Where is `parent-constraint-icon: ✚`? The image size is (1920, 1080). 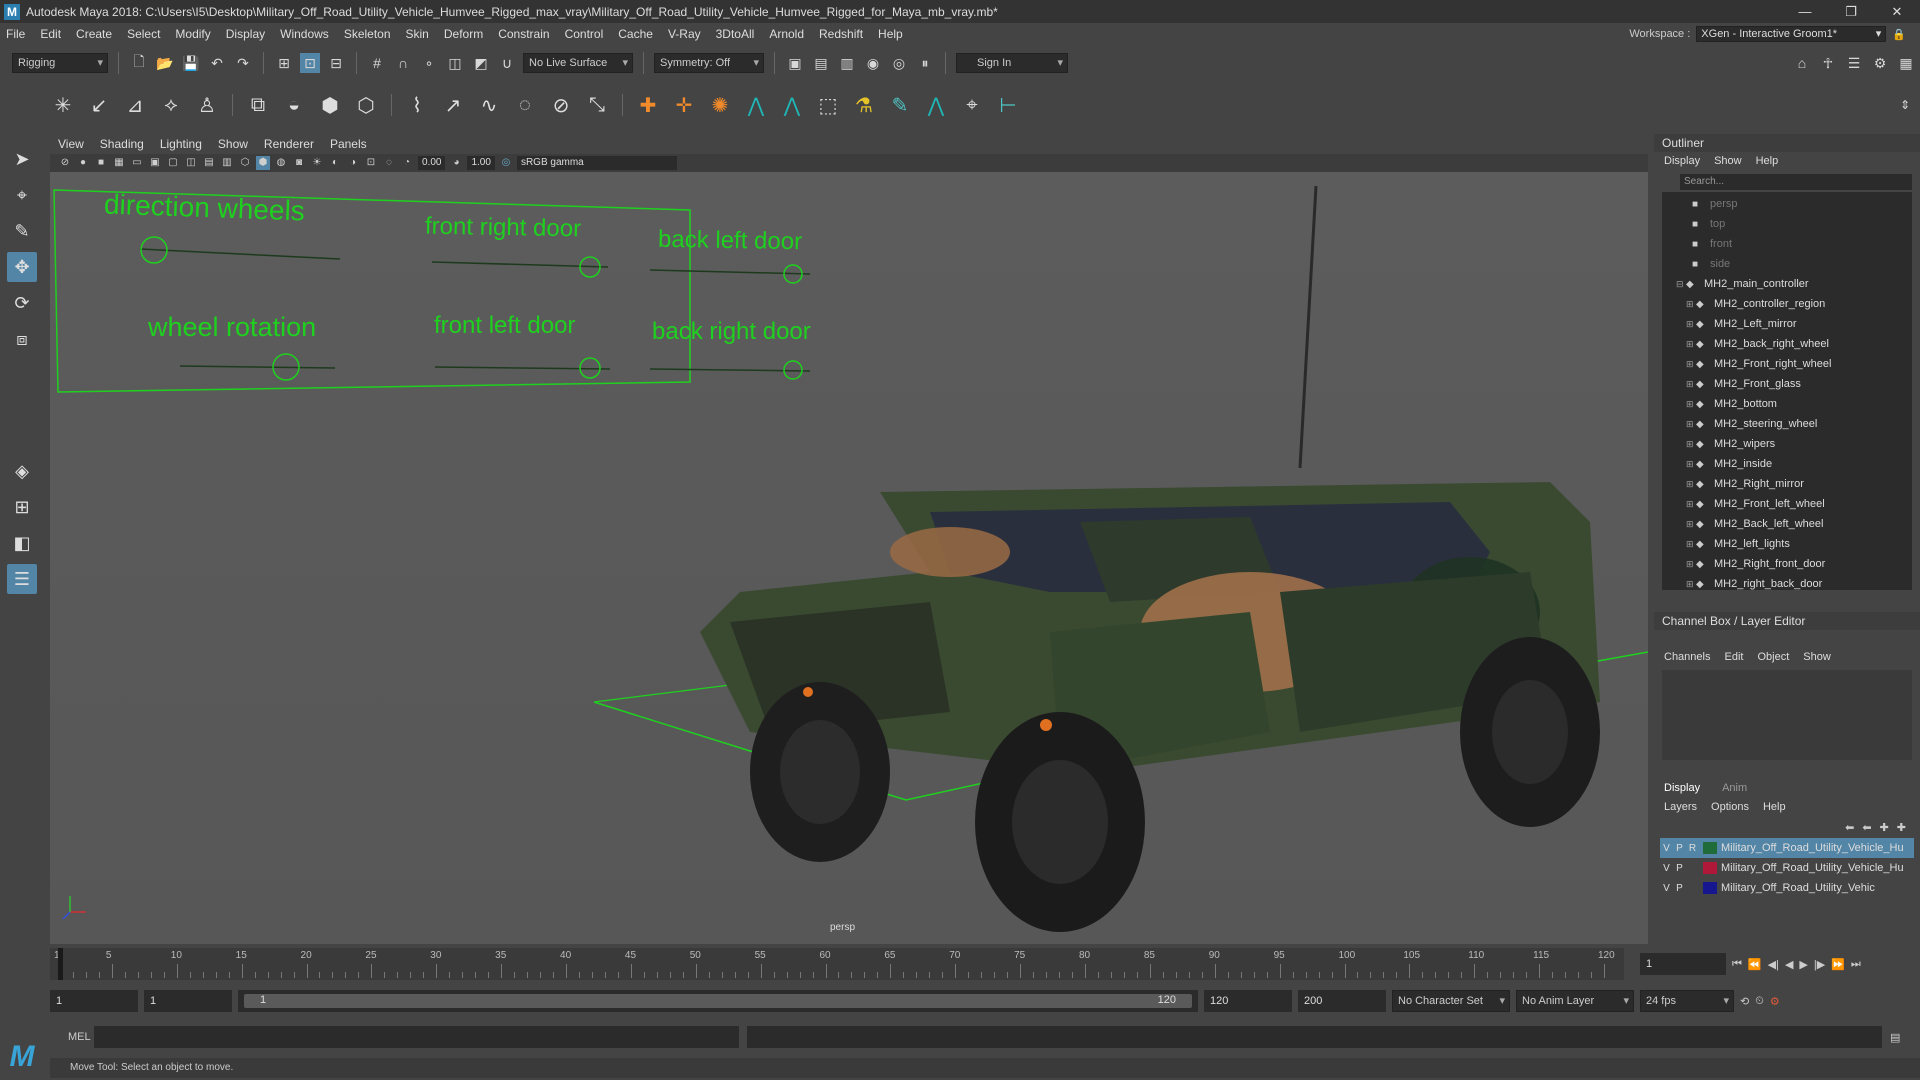
parent-constraint-icon: ✚ is located at coordinates (648, 105).